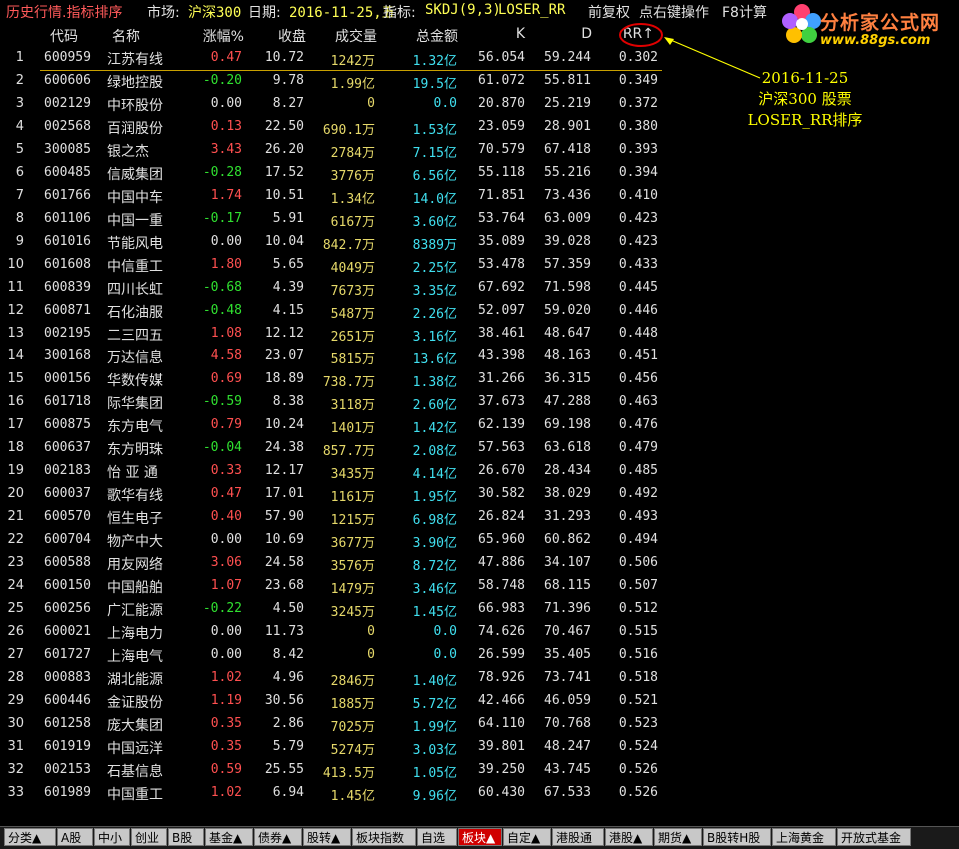 The image size is (959, 849). What do you see at coordinates (337, 748) in the screenshot?
I see `volume: 5274万` at bounding box center [337, 748].